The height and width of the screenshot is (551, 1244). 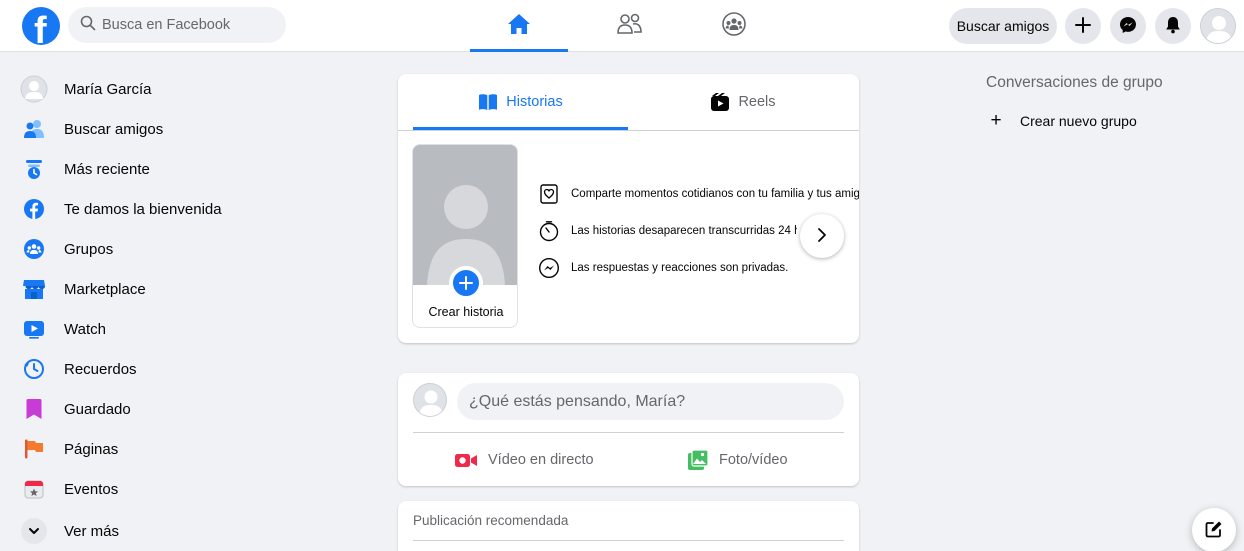 I want to click on stories-next-button, so click(x=822, y=236).